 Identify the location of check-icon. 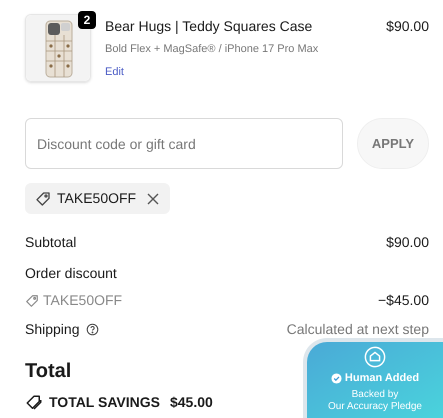
(336, 378).